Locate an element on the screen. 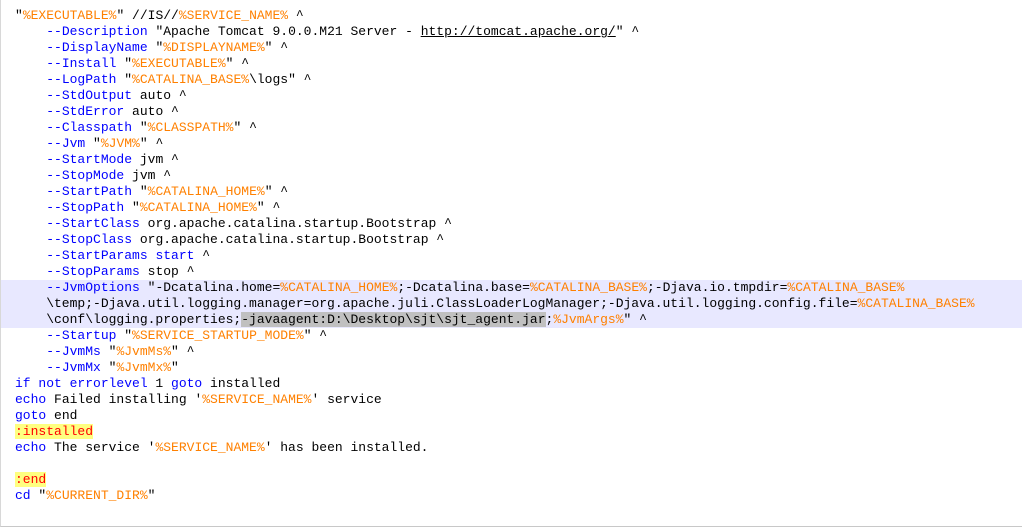 This screenshot has width=1022, height=527. code-line: --DisplayName "%DISPLAYNAME%" ^ is located at coordinates (518, 48).